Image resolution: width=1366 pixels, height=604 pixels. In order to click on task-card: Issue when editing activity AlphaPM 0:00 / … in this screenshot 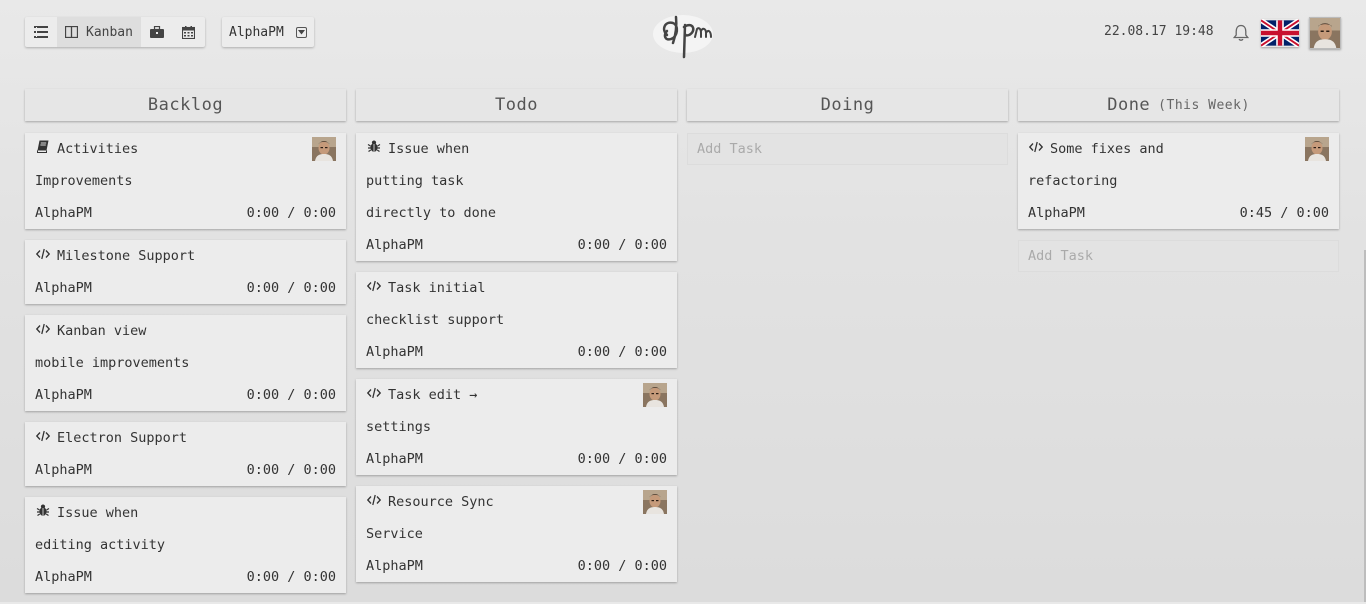, I will do `click(185, 545)`.